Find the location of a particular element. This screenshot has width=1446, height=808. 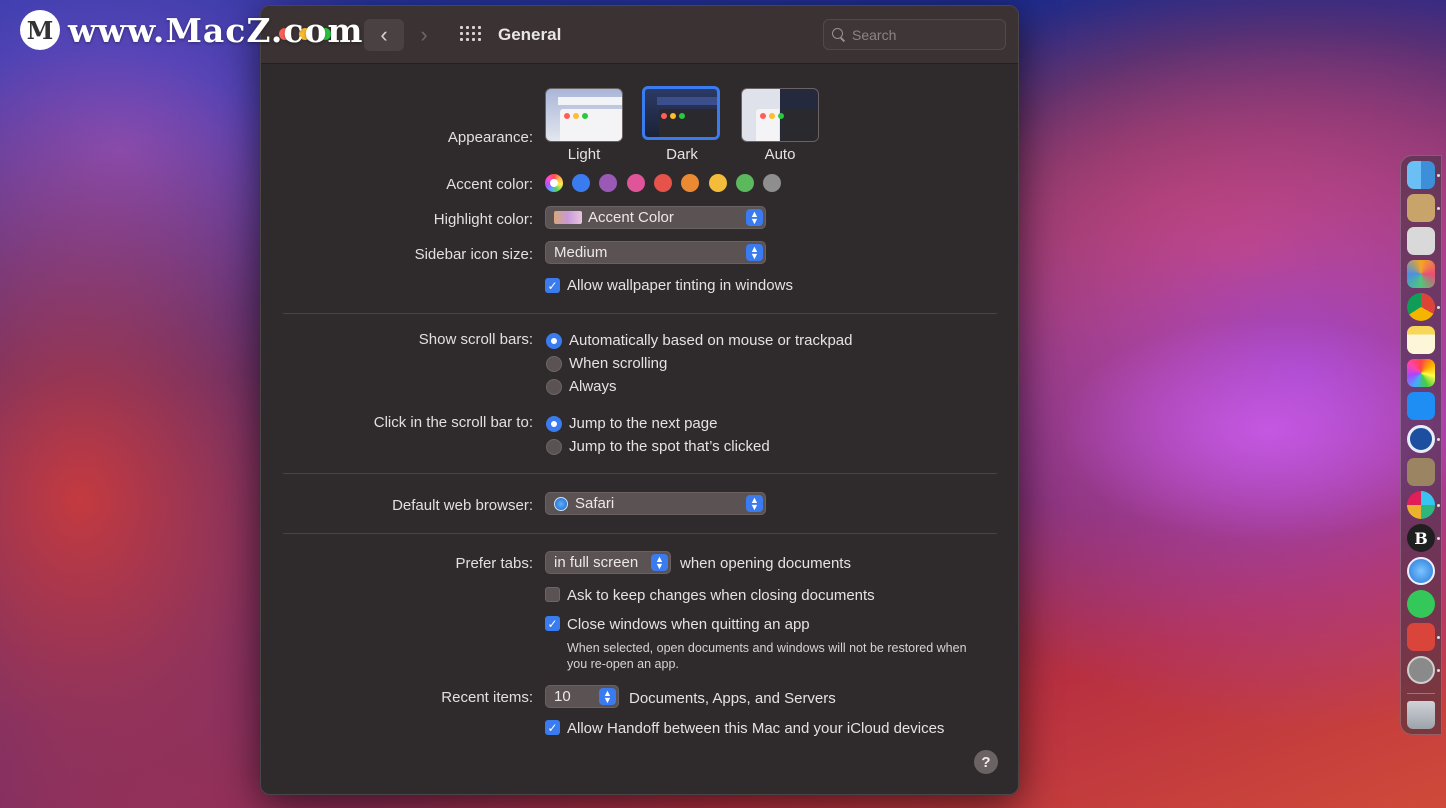

appearance-label: Appearance: is located at coordinates (490, 137).